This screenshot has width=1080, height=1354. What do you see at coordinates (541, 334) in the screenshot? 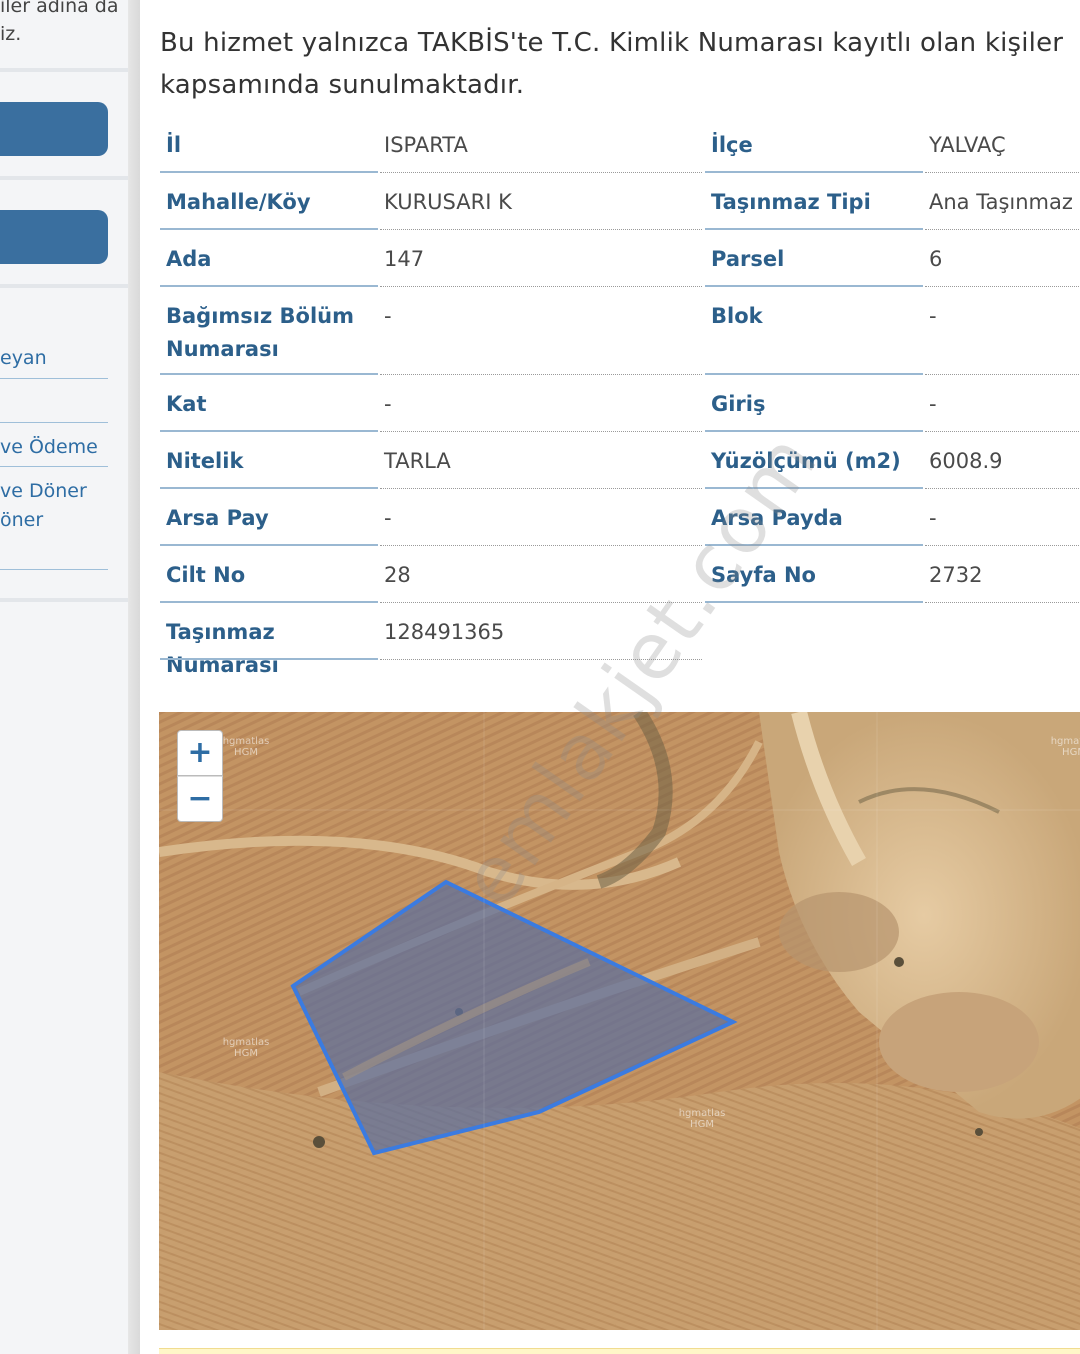
I see `value-bagimsiz-bolum: -` at bounding box center [541, 334].